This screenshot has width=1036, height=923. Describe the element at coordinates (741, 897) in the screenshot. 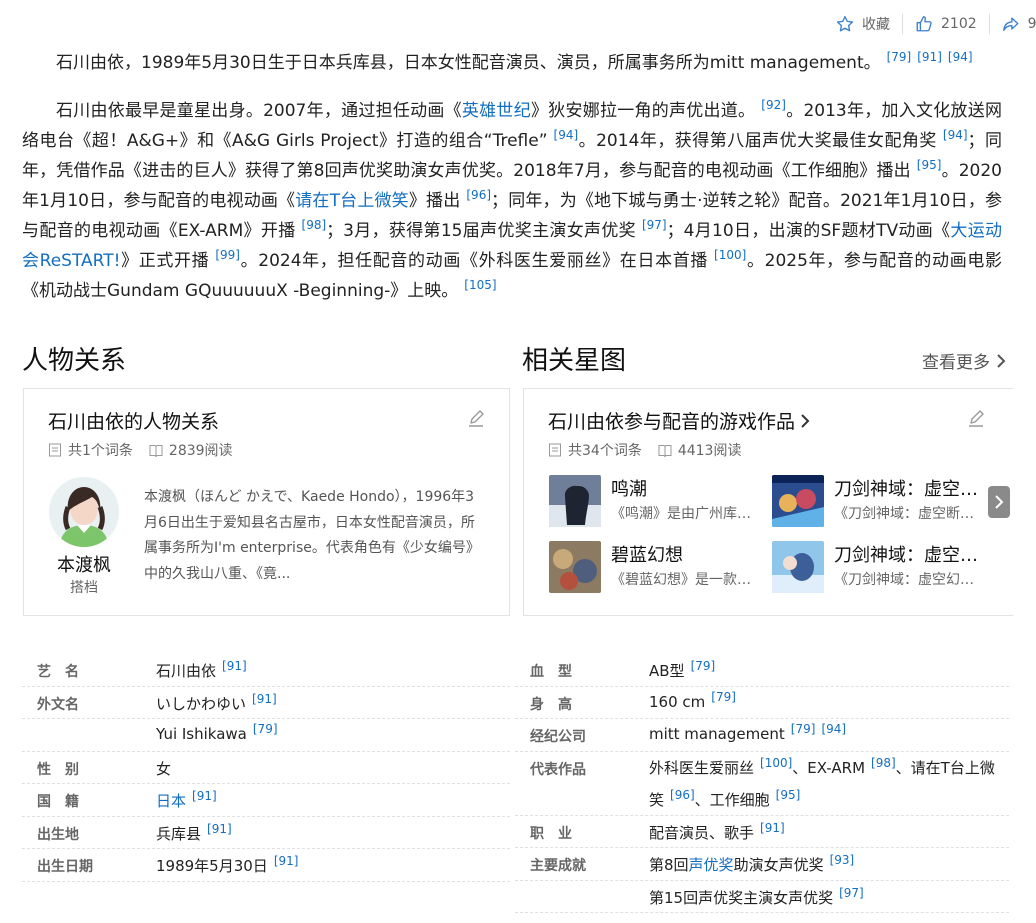

I see `text-segment: 第15回声优奖主演女声优奖` at that location.